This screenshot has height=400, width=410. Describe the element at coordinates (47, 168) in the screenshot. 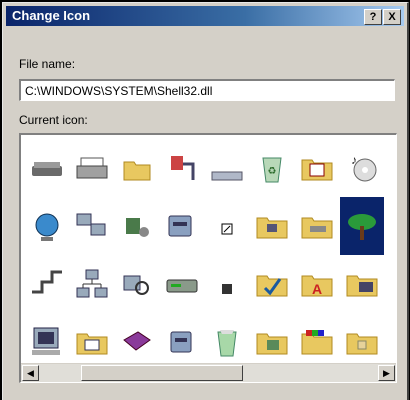

I see `drive-icon` at that location.